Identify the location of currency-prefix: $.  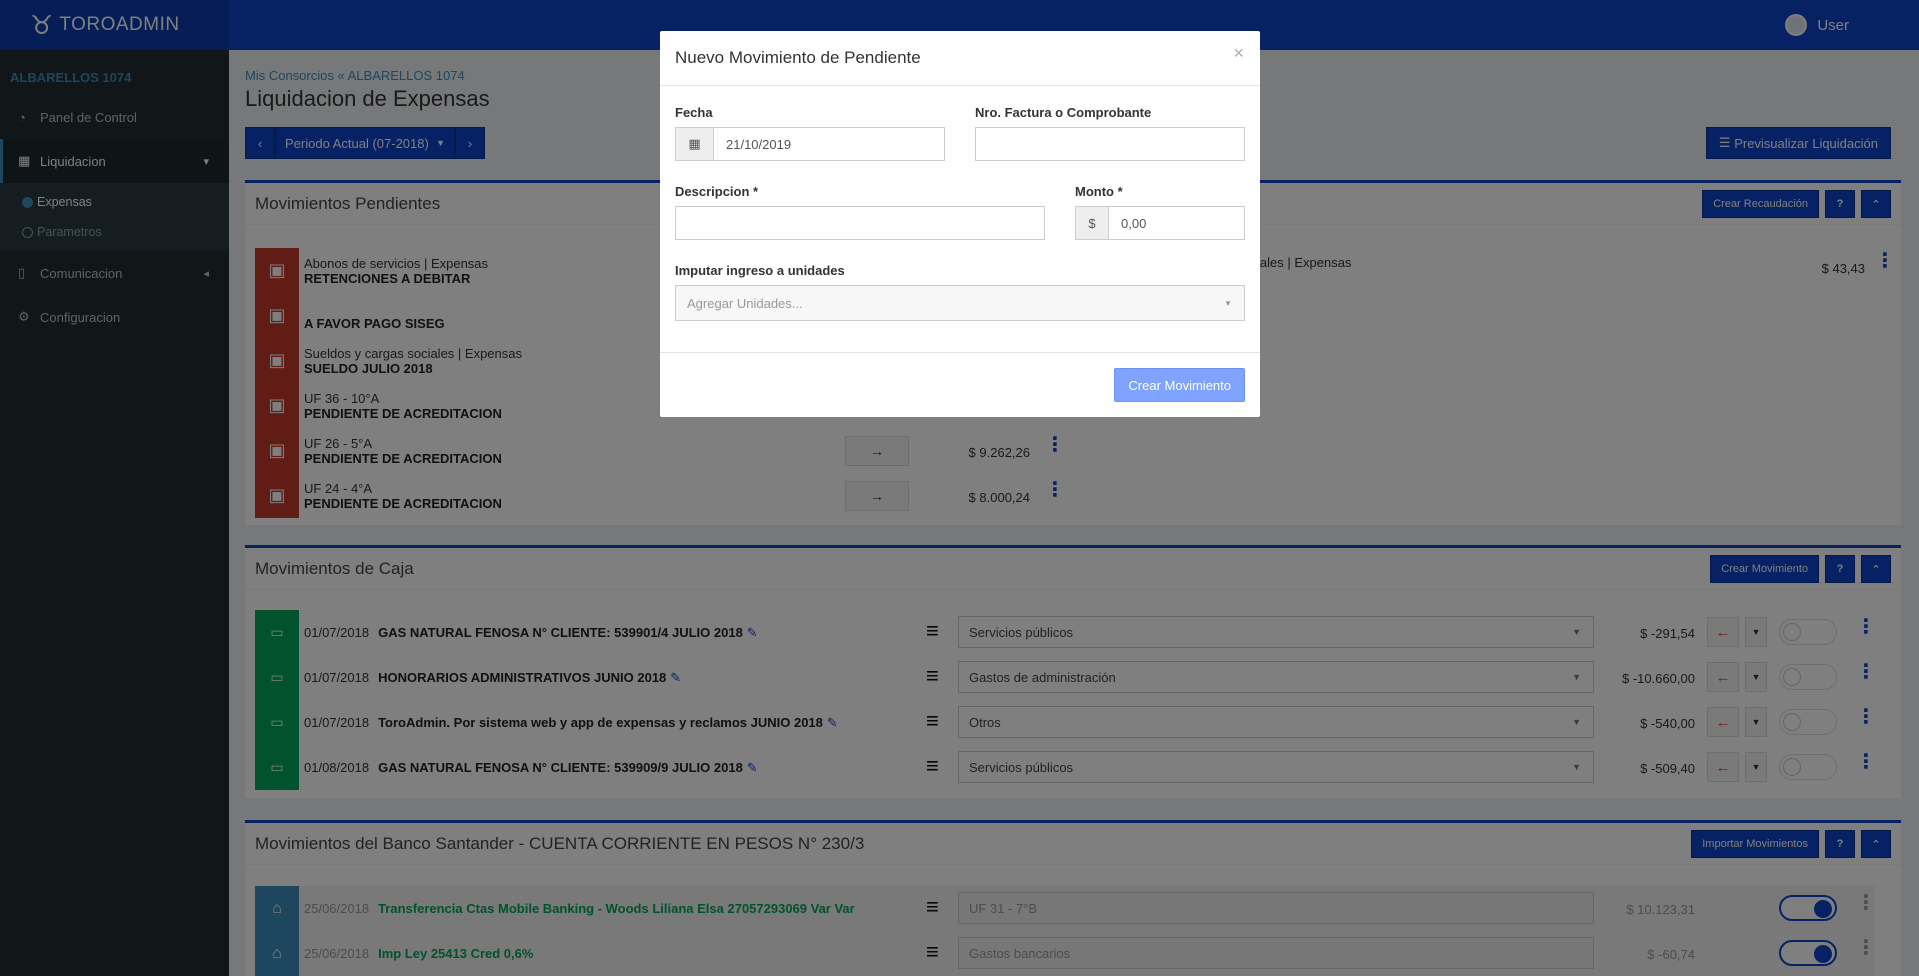
(1092, 223).